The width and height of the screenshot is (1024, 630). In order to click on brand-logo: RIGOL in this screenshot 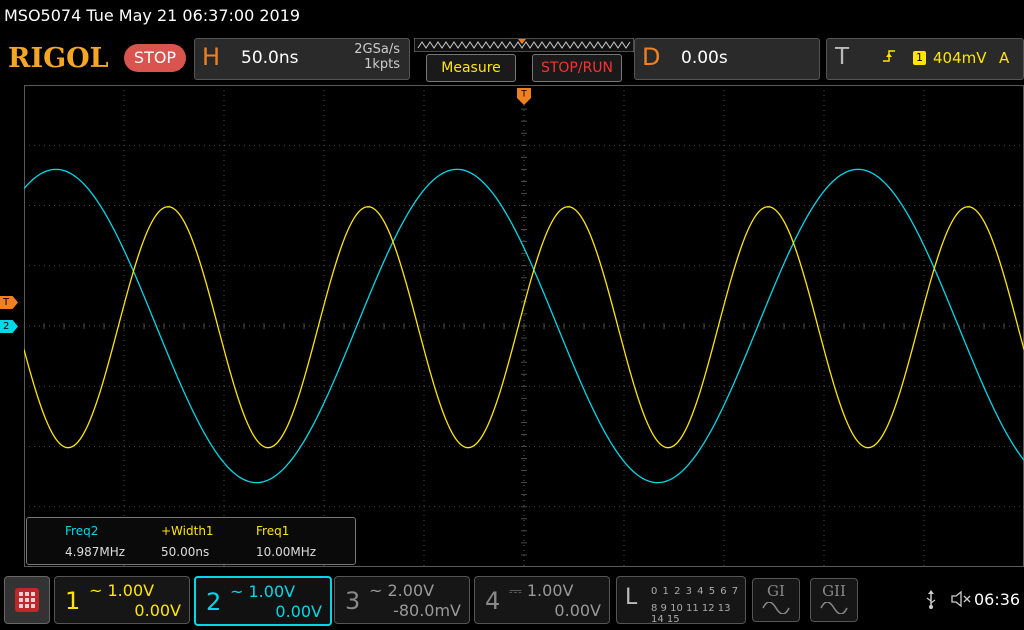, I will do `click(58, 58)`.